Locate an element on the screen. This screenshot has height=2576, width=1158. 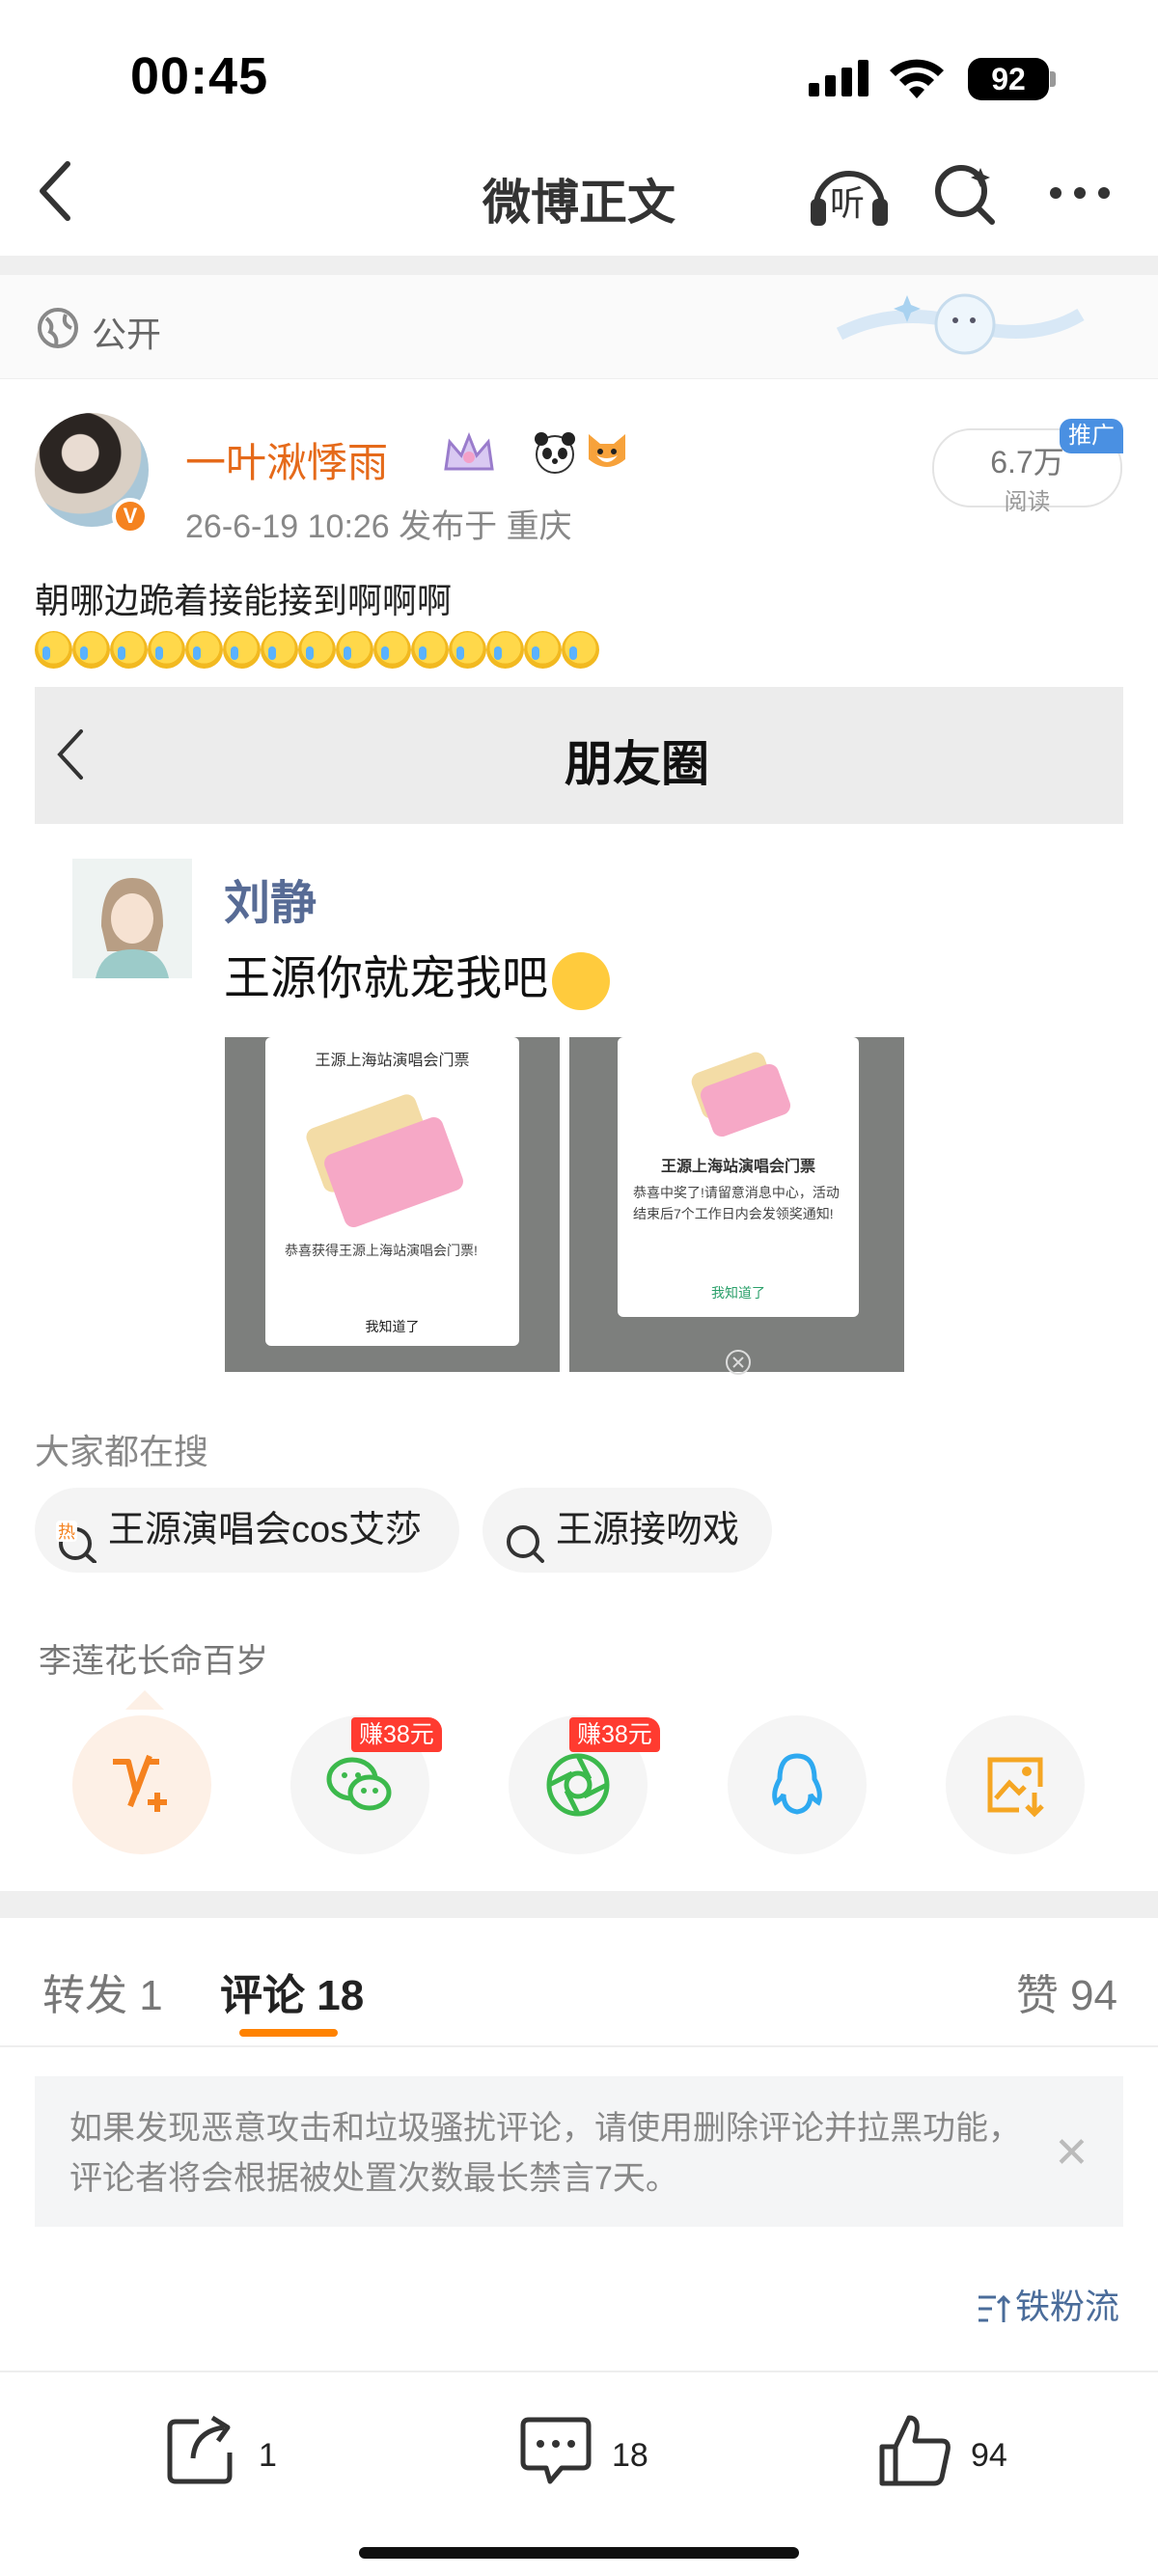
battery-indicator: 92 is located at coordinates (1008, 79).